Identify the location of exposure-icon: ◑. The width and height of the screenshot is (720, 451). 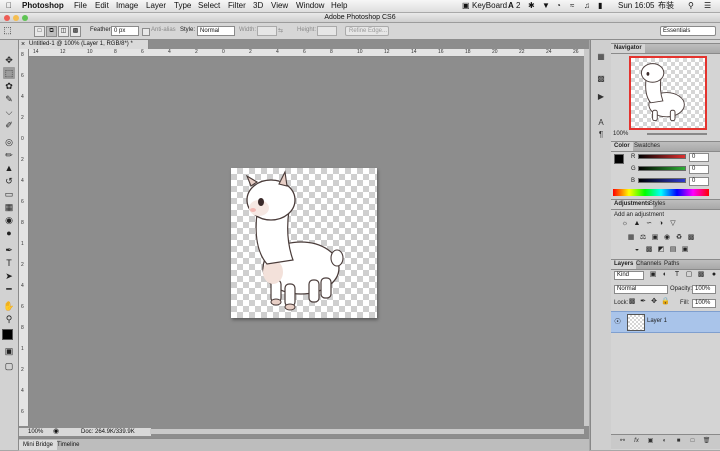
(661, 224).